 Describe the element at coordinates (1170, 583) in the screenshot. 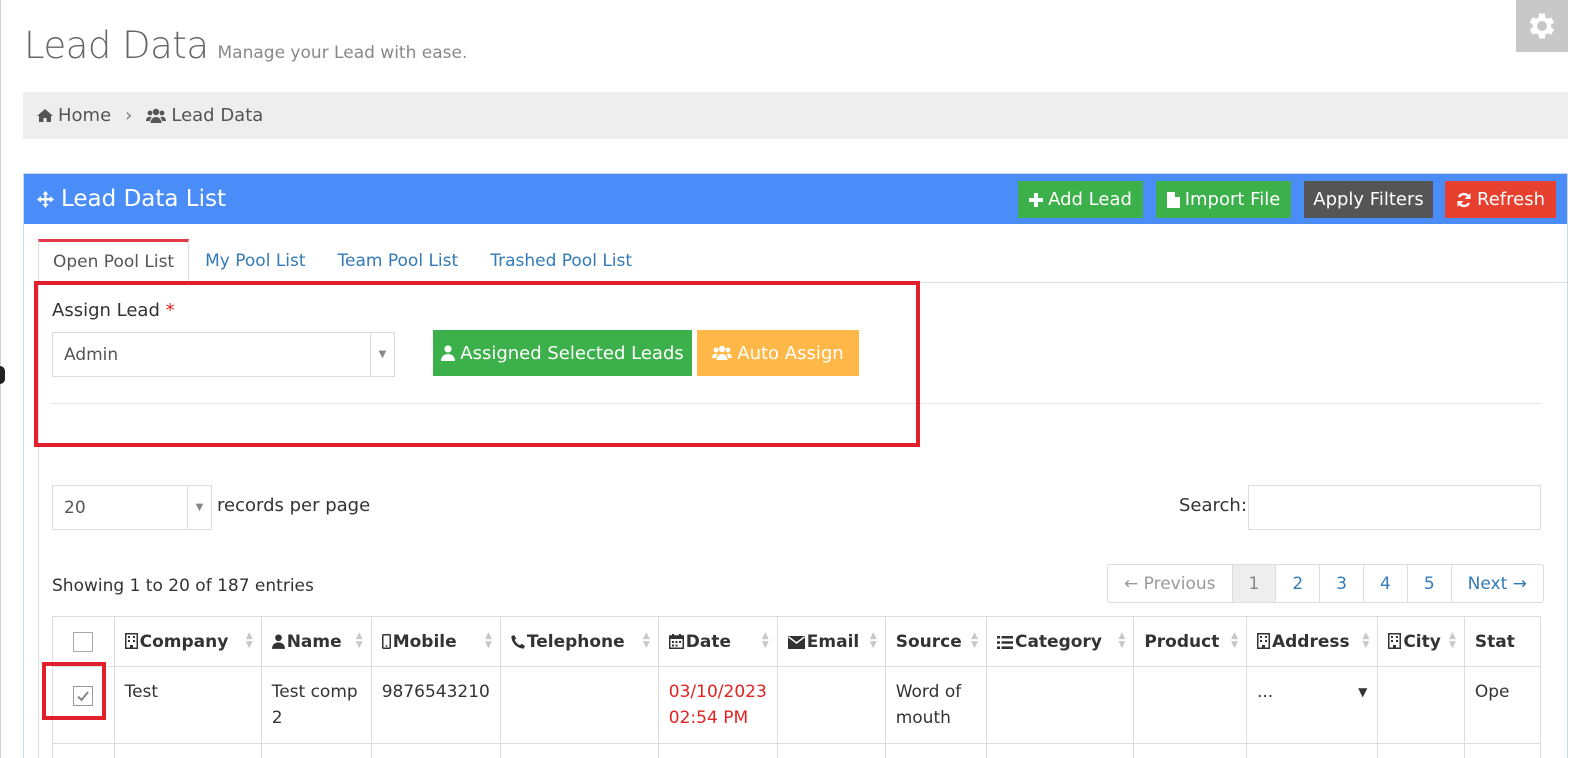

I see `pagination-previous: ← Previous` at that location.